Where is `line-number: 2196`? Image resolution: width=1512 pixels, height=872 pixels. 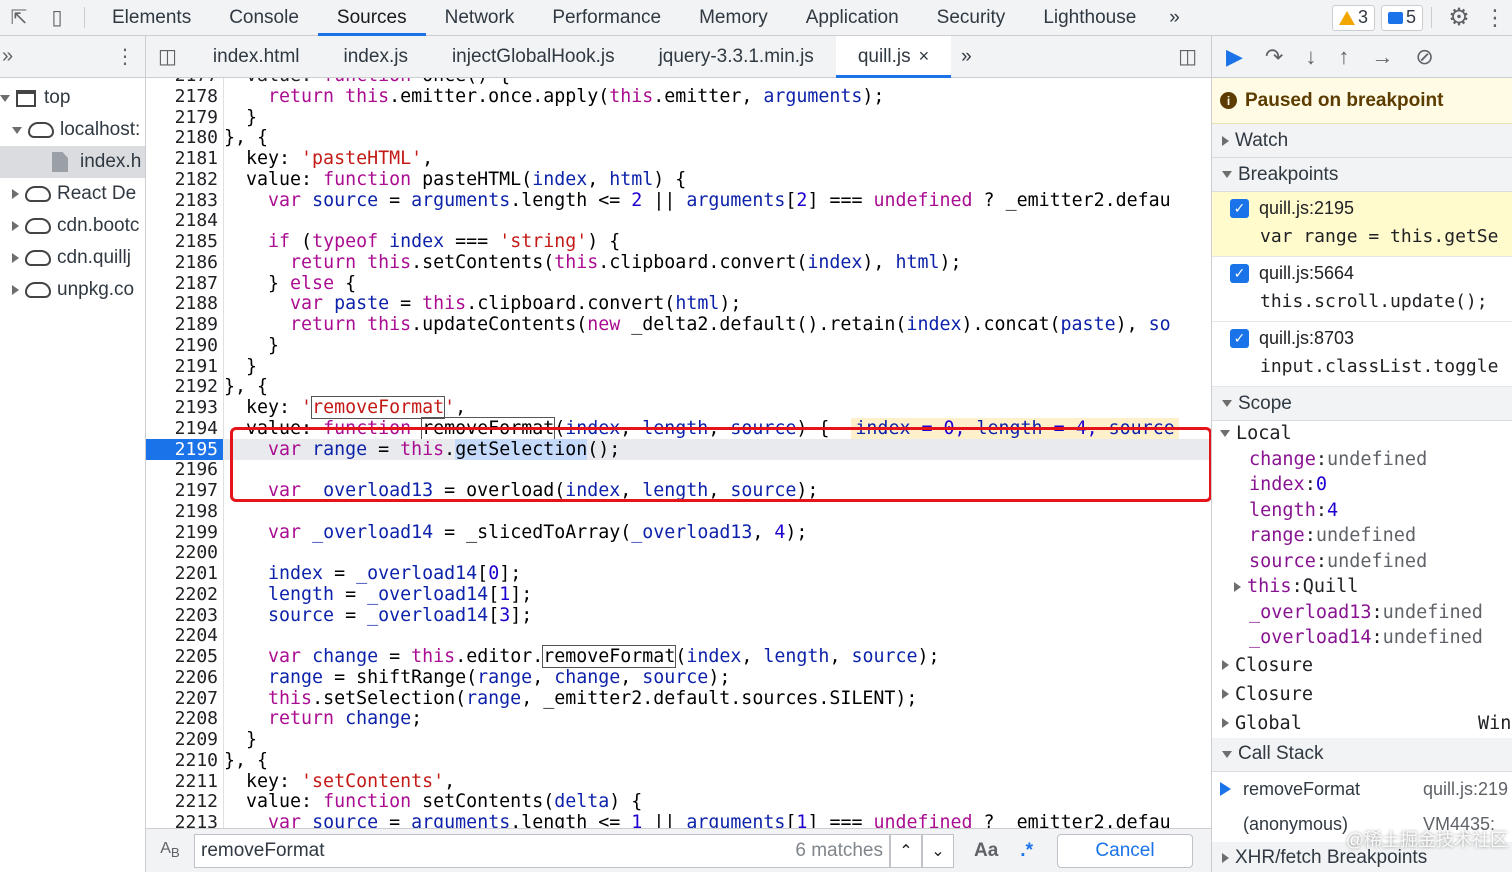 line-number: 2196 is located at coordinates (182, 469).